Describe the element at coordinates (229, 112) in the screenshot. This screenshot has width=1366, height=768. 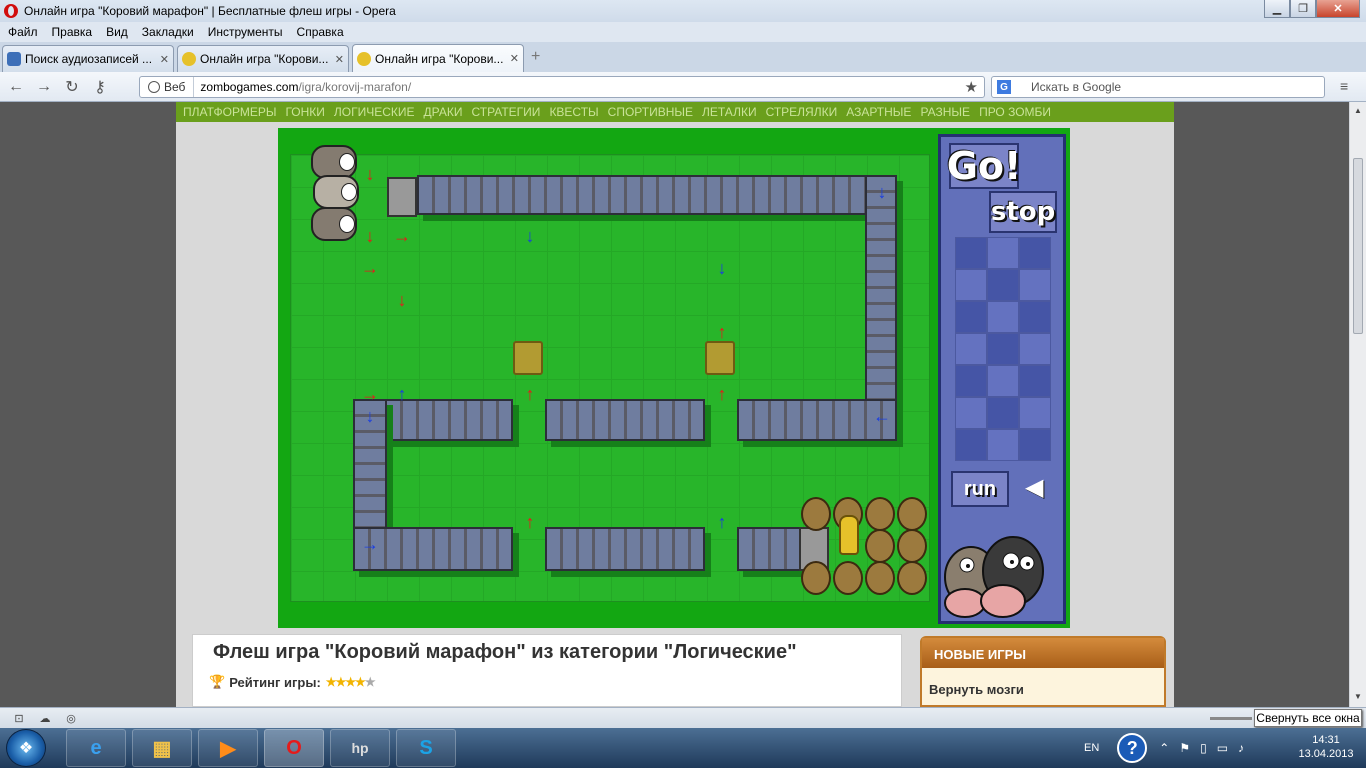
I see `category-link: ПЛАТФОРМЕРЫ` at that location.